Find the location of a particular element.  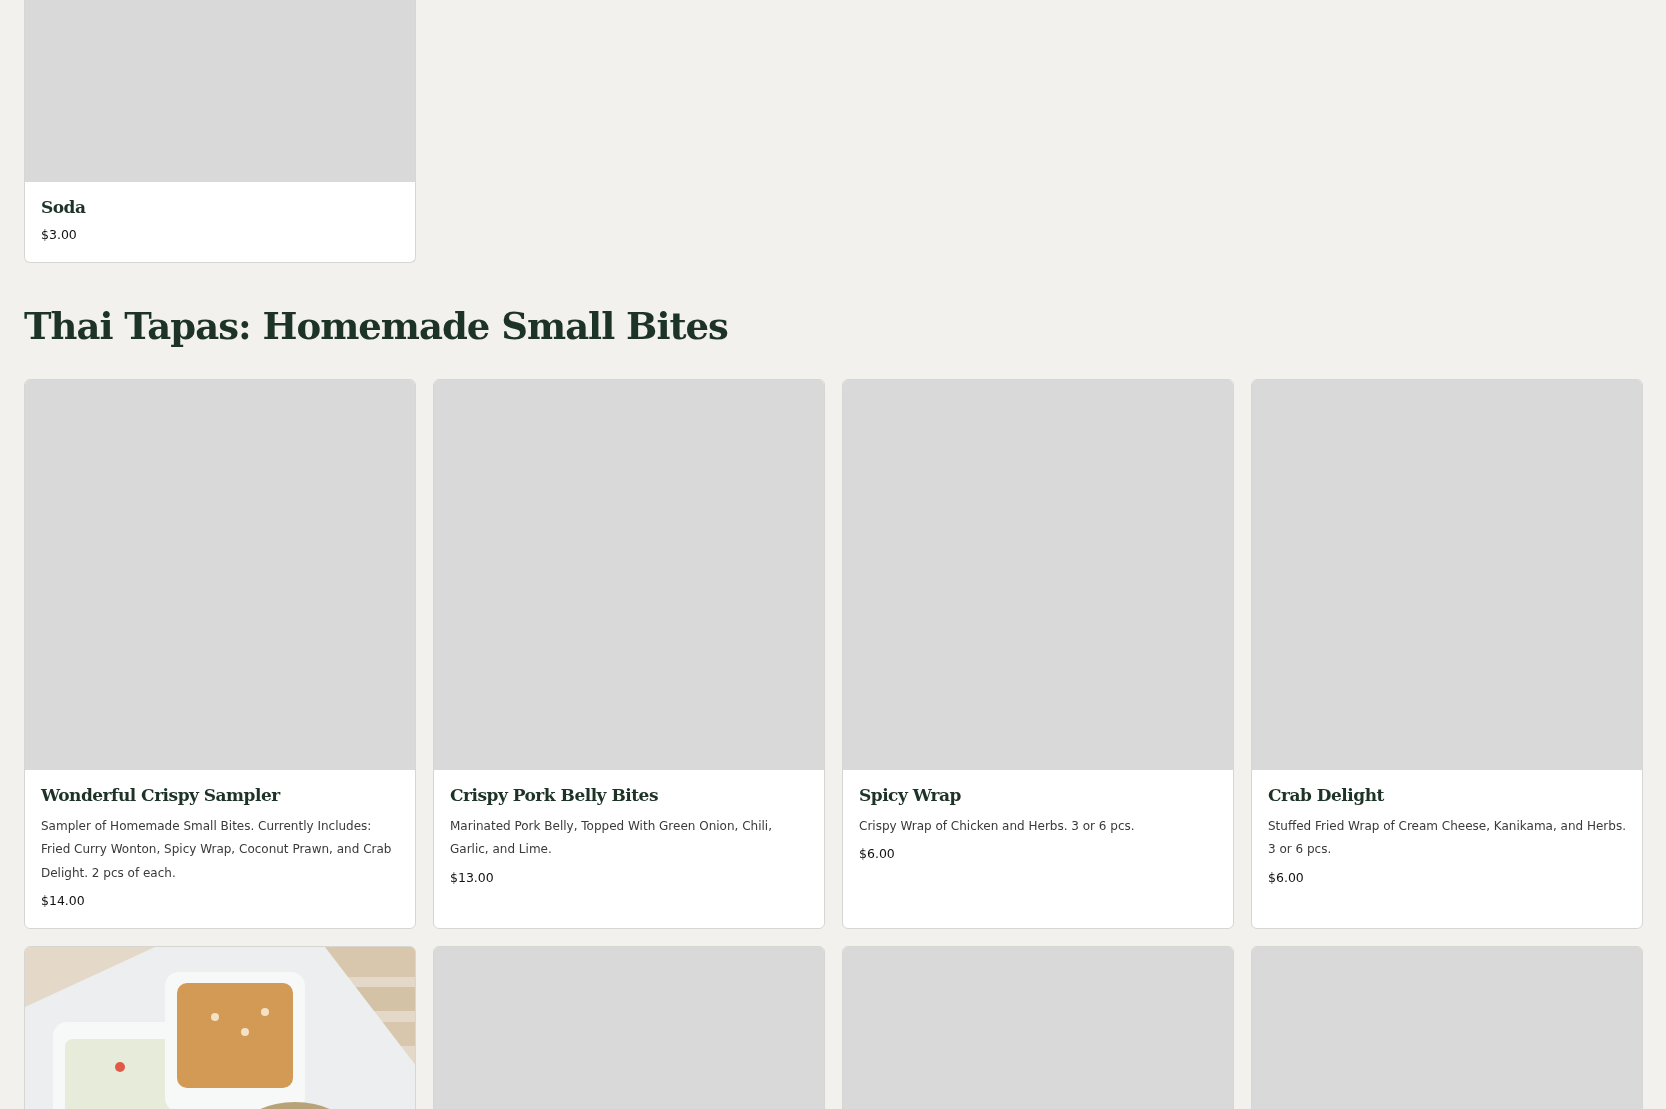

menu-item-card: Crispy Pork Belly Bites Marinated Pork Belly, Topped With Green Onion, Chili, Garlic, and Lime. $13.00 is located at coordinates (629, 653).